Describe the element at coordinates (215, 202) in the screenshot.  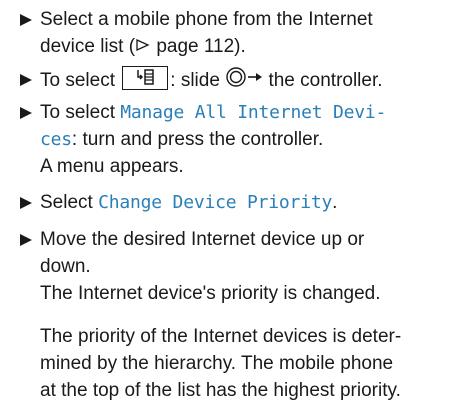
I see `menu-item-label: Change Device Priority` at that location.